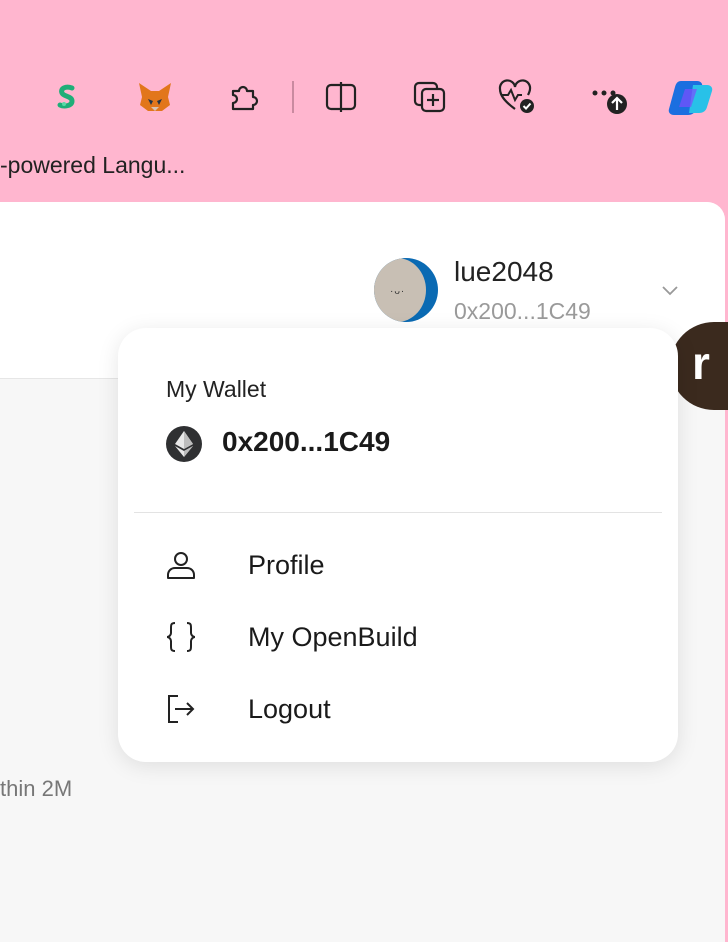 This screenshot has width=728, height=942. Describe the element at coordinates (504, 271) in the screenshot. I see `username: lue2048` at that location.